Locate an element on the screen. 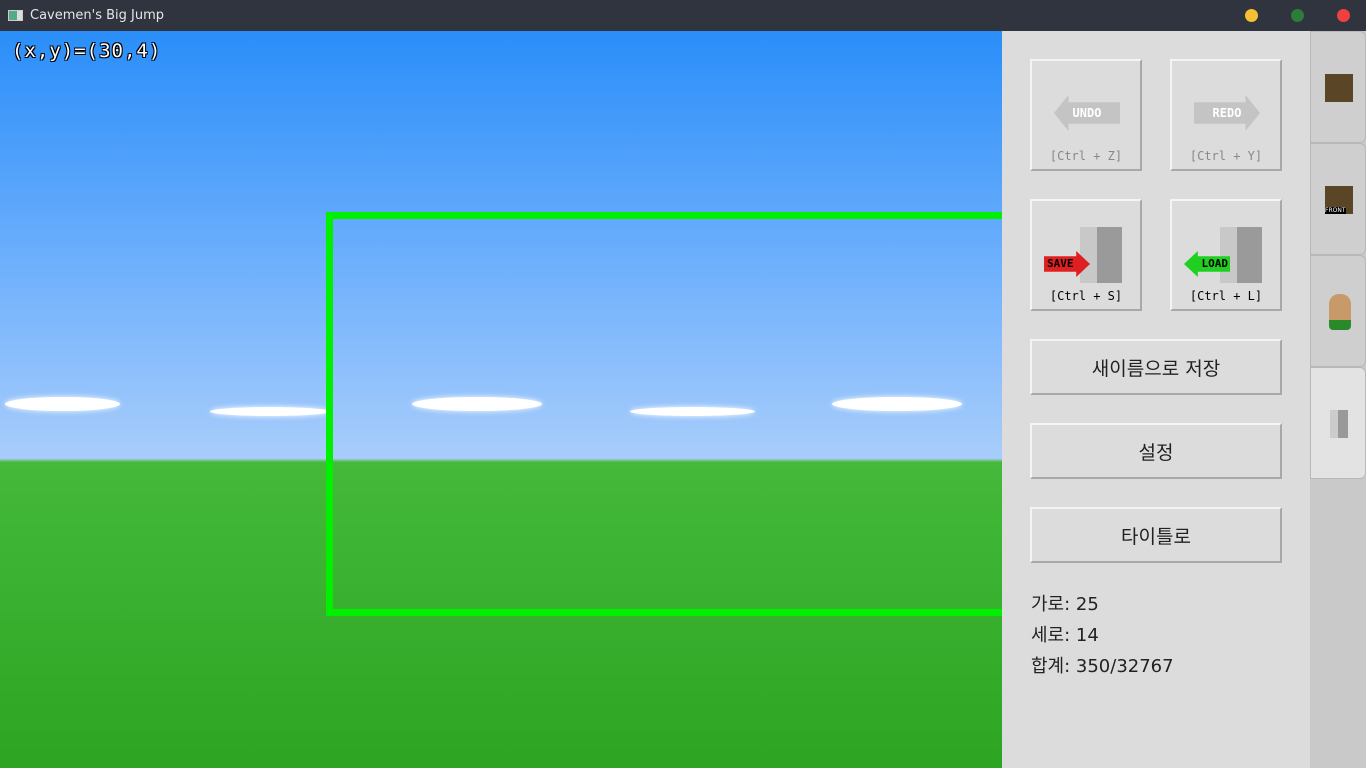 The height and width of the screenshot is (768, 1366). close-button is located at coordinates (1343, 15).